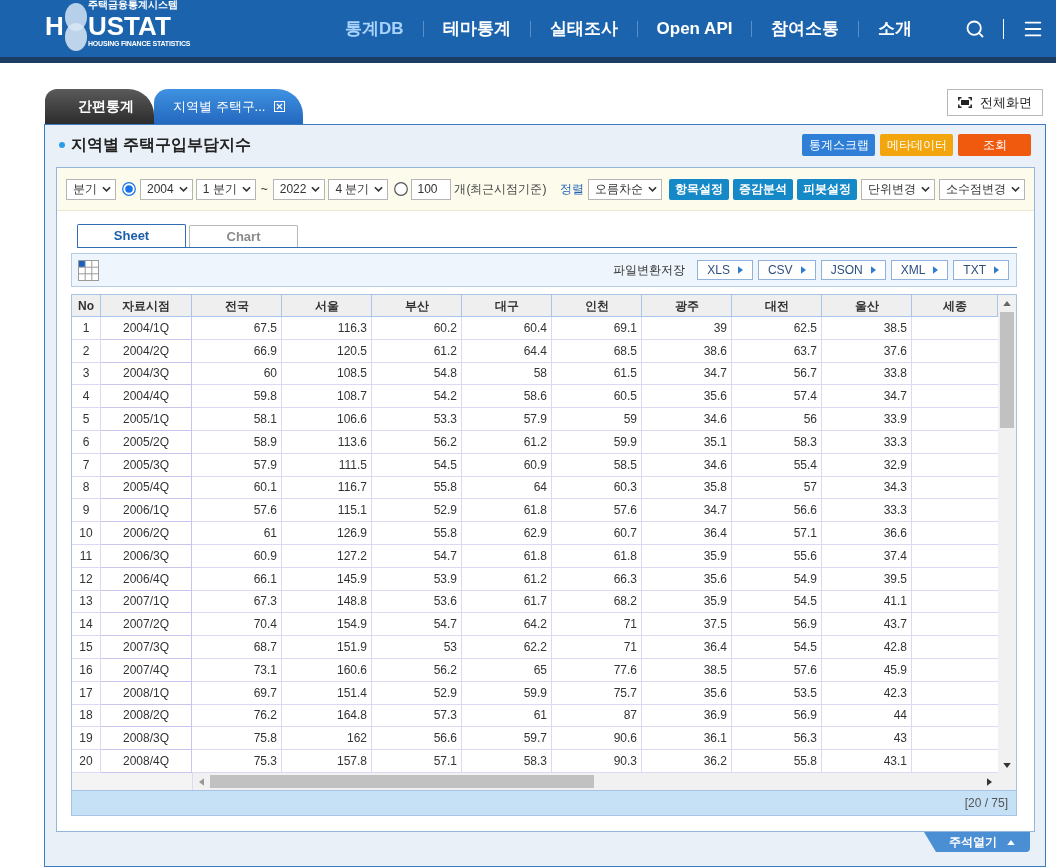  What do you see at coordinates (417, 602) in the screenshot?
I see `table-cell: 53.6` at bounding box center [417, 602].